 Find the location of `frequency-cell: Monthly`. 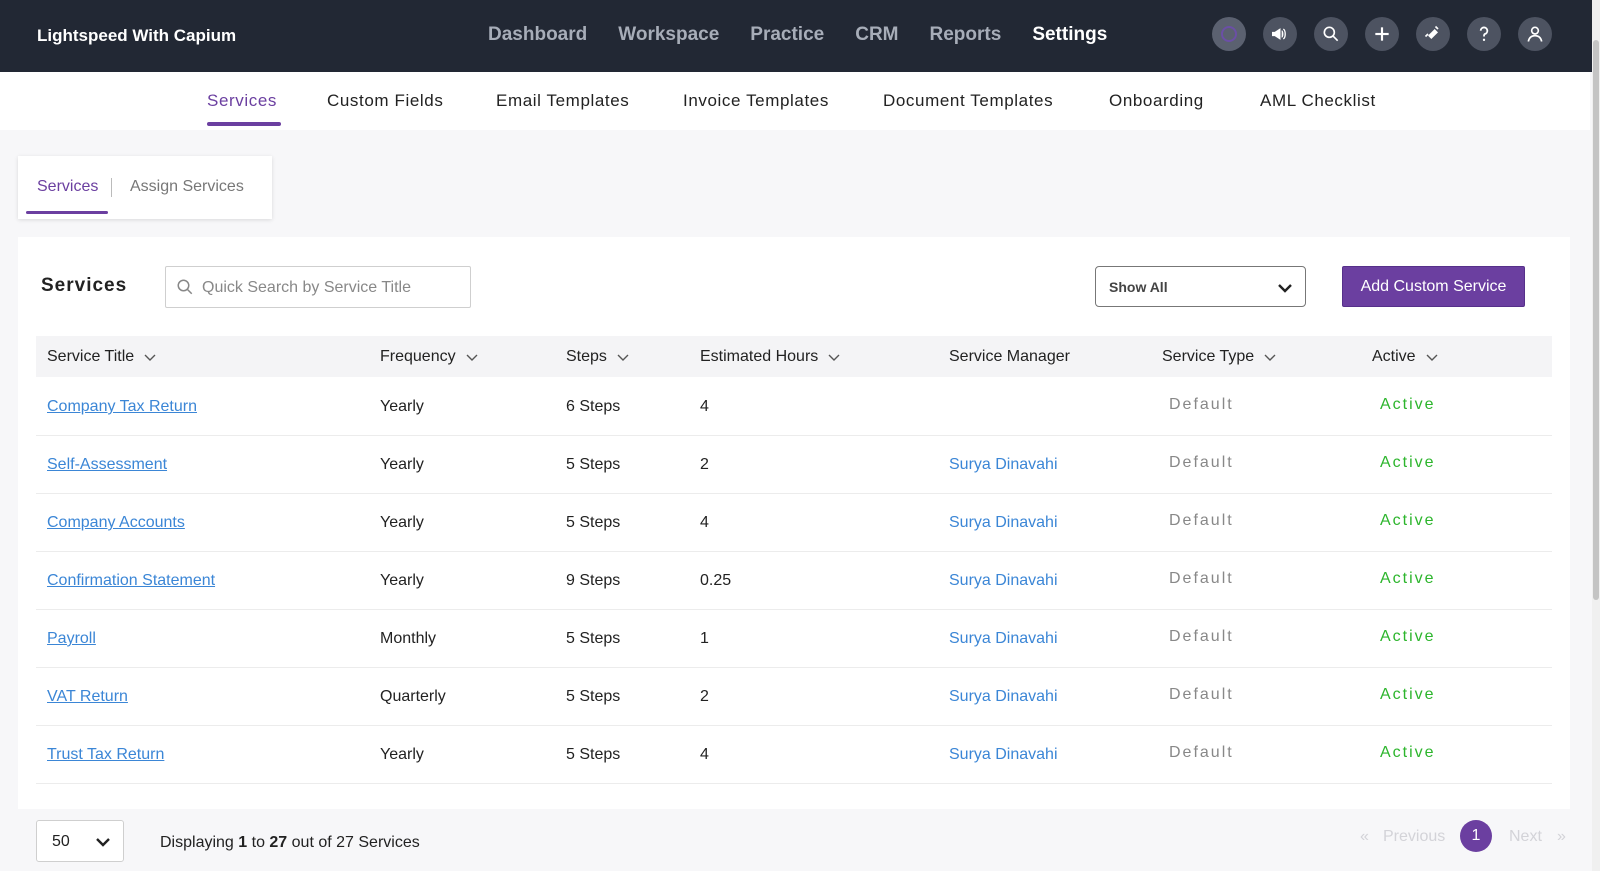

frequency-cell: Monthly is located at coordinates (408, 638).